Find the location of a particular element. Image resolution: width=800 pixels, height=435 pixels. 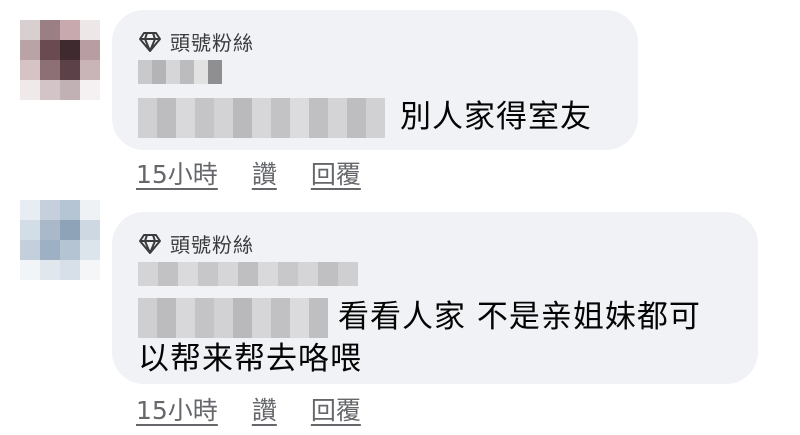

comment-text-line2: 以帮来帮去咯喂 is located at coordinates (250, 359).